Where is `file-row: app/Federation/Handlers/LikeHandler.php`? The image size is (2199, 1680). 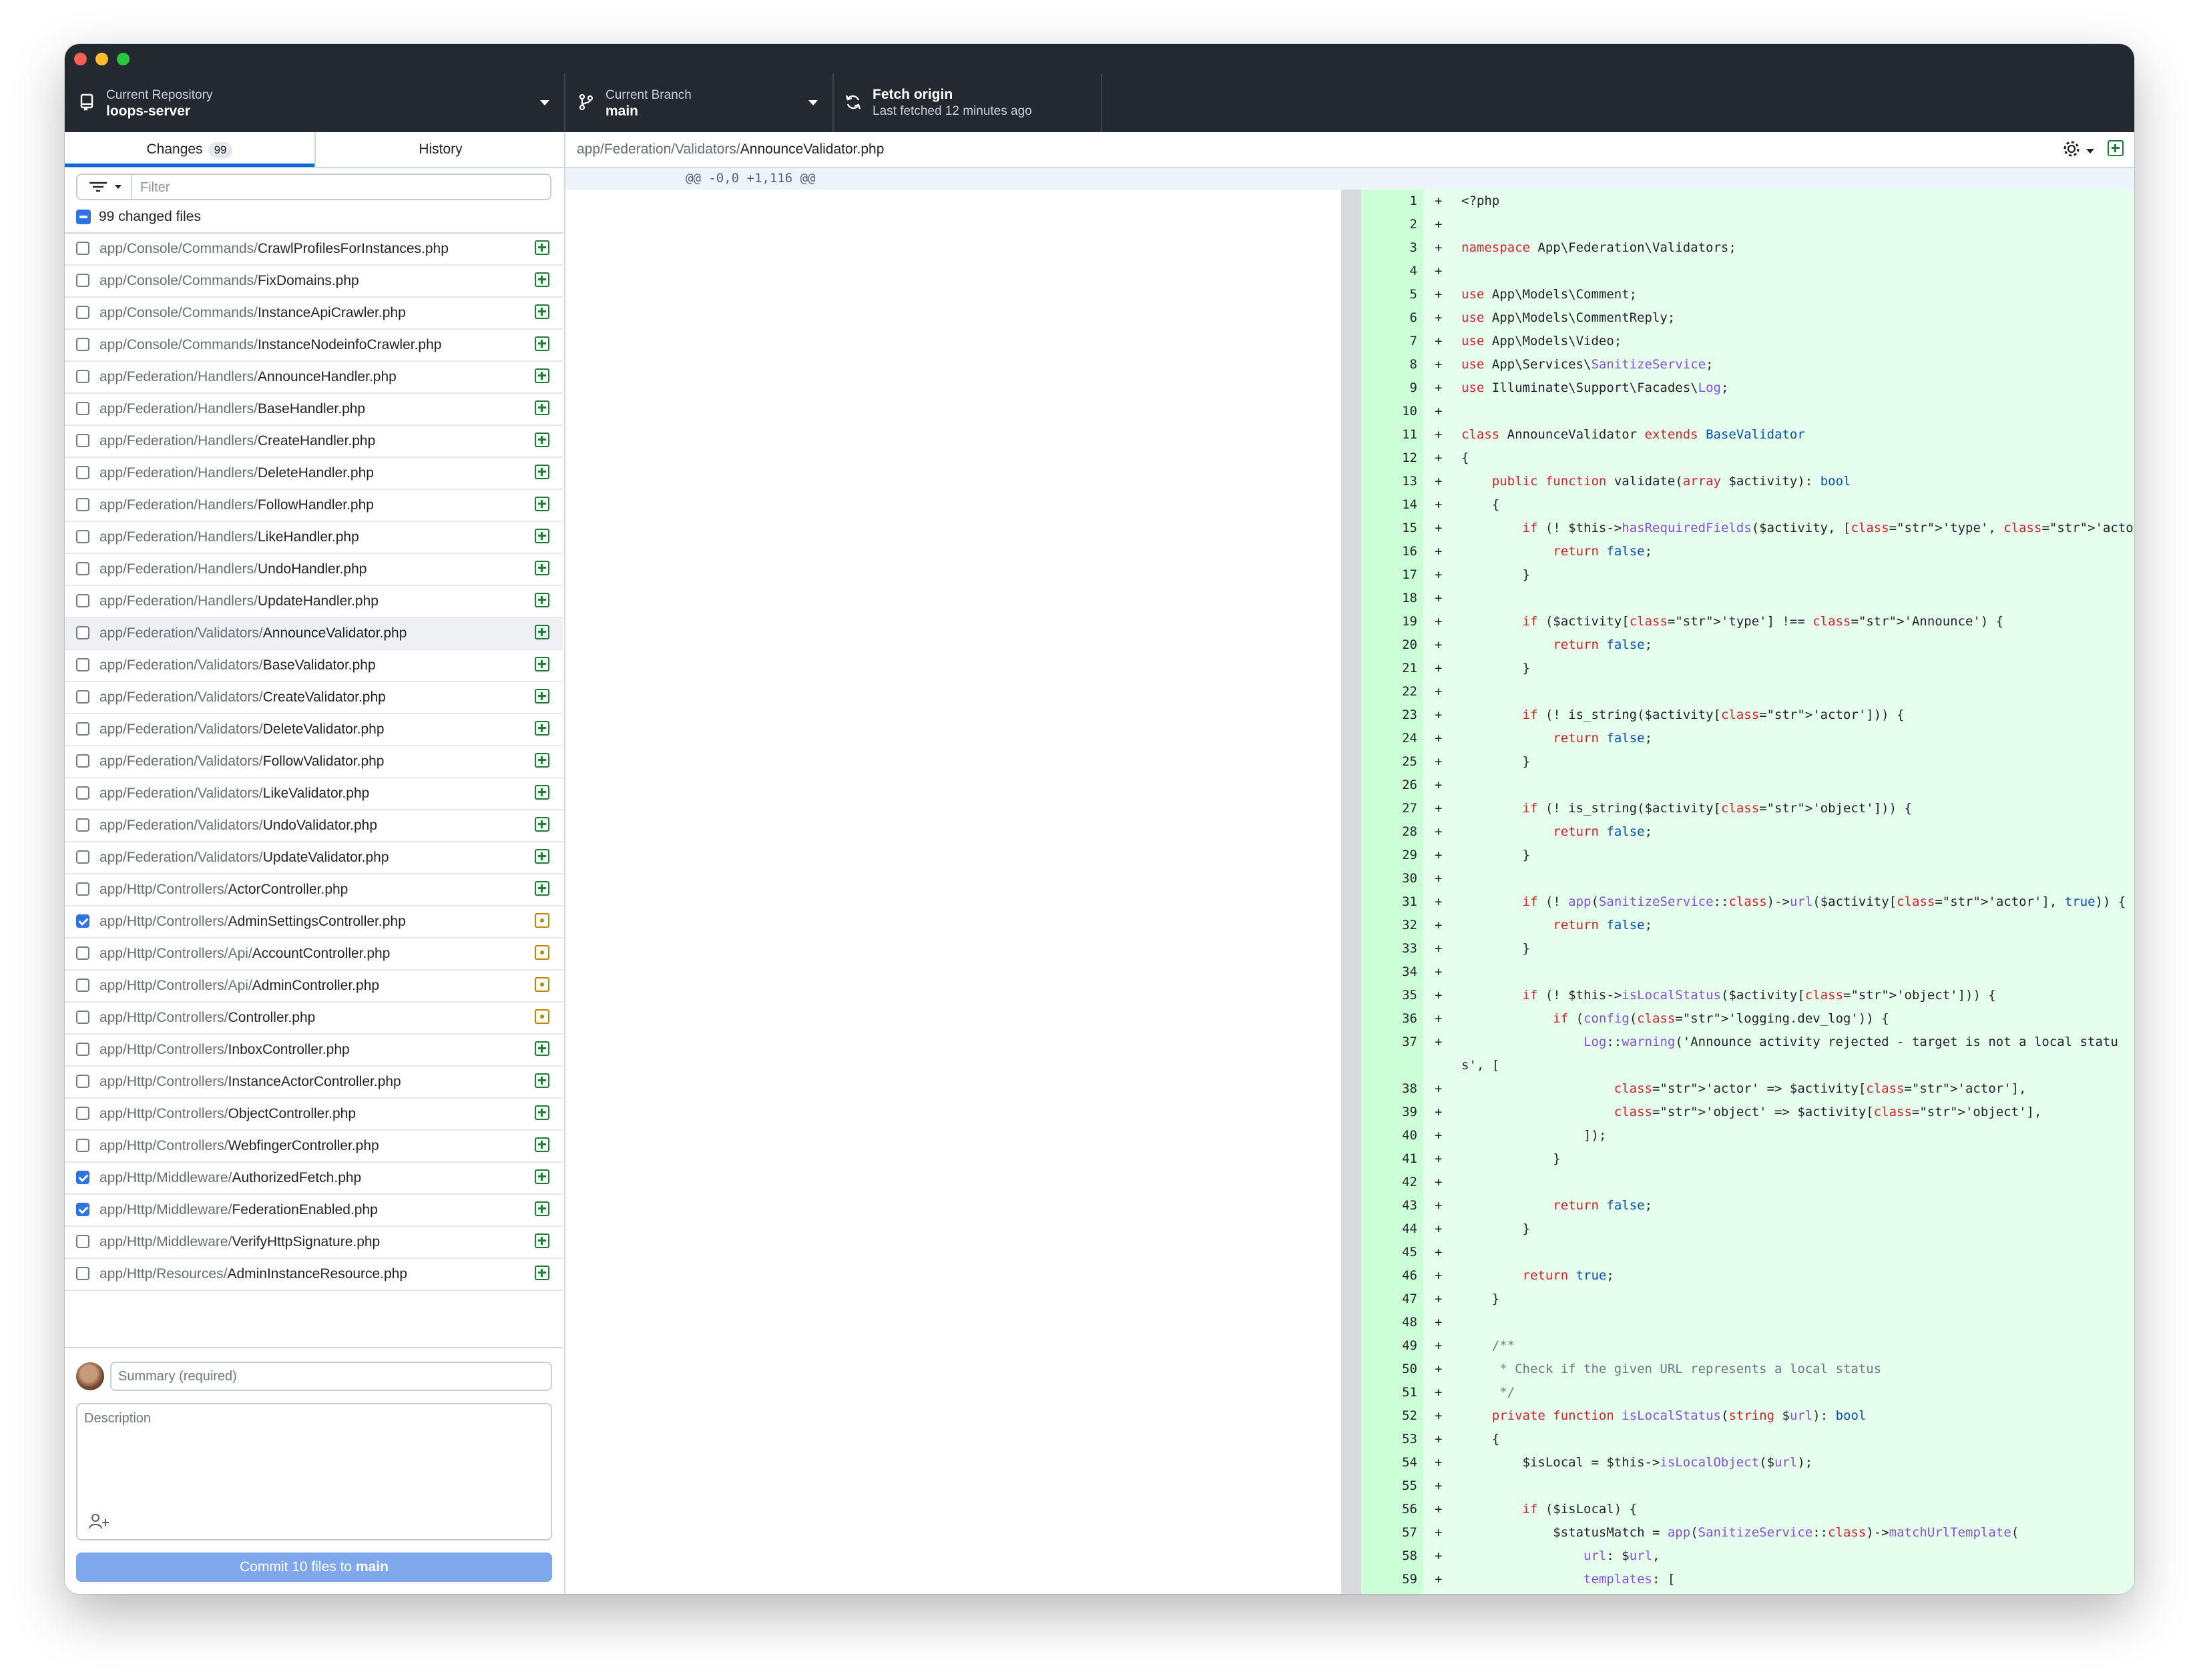 file-row: app/Federation/Handlers/LikeHandler.php is located at coordinates (314, 538).